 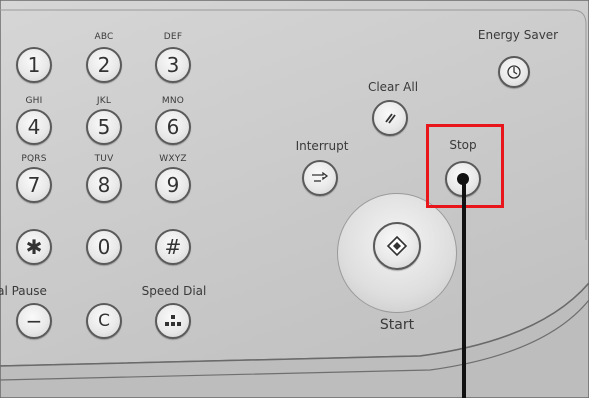 I want to click on key-1: 1, so click(x=34, y=65).